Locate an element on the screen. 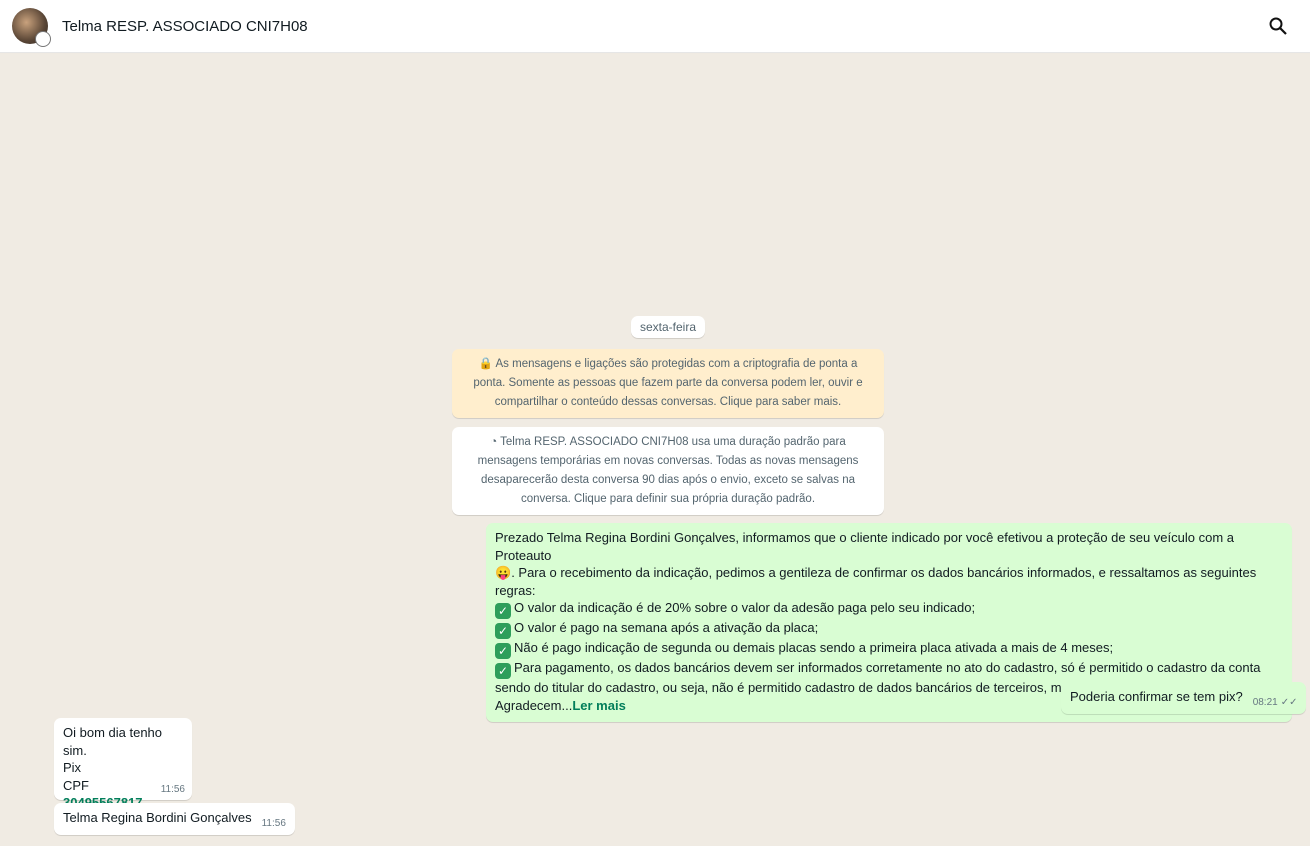 This screenshot has height=846, width=1310. contact-name: Telma RESP. ASSOCIADO CNI7H08 is located at coordinates (185, 26).